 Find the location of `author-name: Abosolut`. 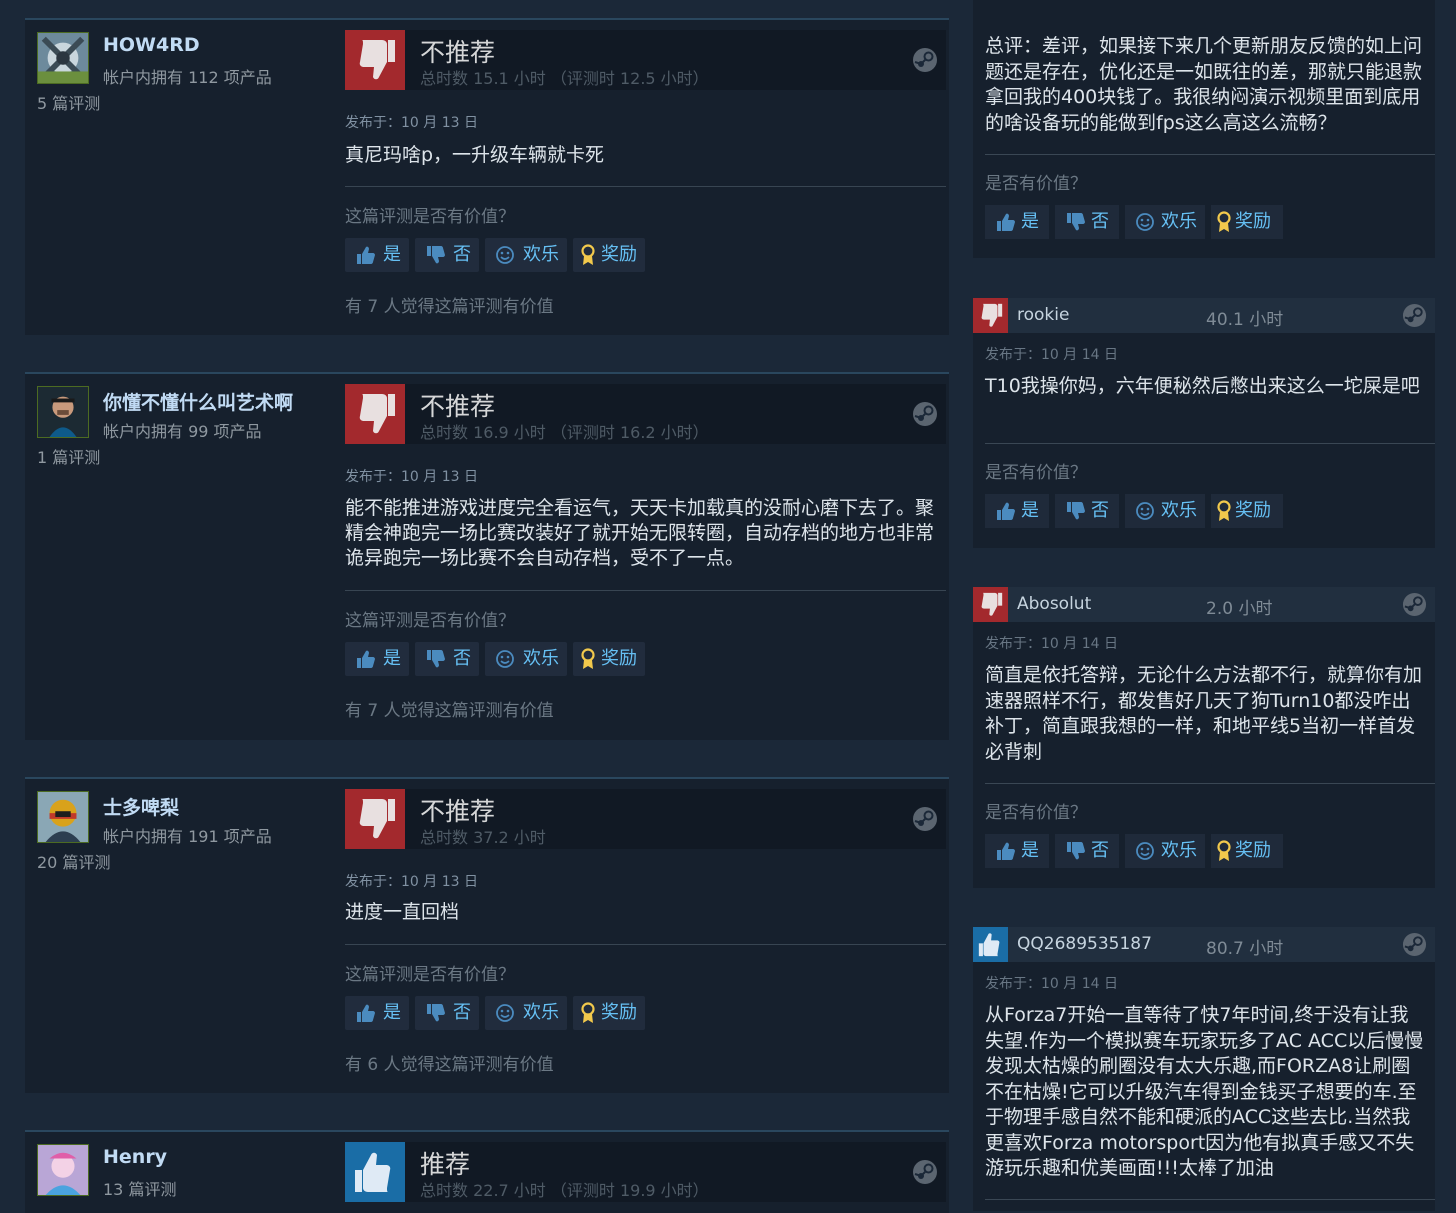

author-name: Abosolut is located at coordinates (1054, 604).